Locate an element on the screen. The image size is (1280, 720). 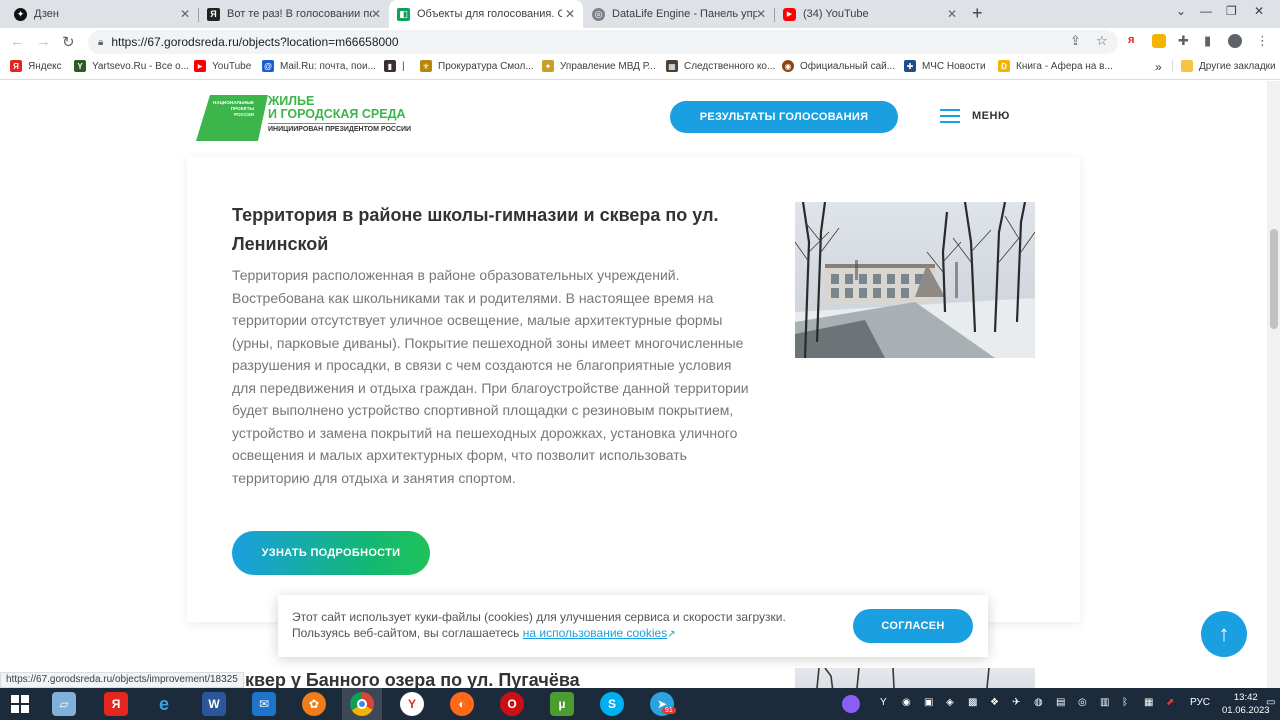
menu-button: МЕНЮ is located at coordinates (975, 116).